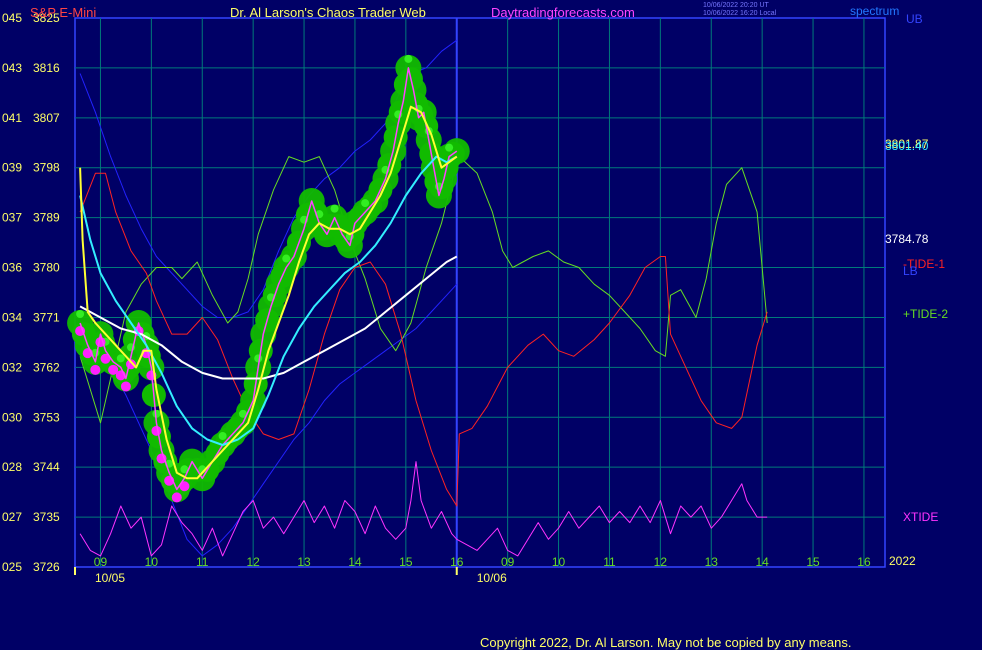 The image size is (982, 650). What do you see at coordinates (12, 567) in the screenshot?
I see `y-label-left: 025` at bounding box center [12, 567].